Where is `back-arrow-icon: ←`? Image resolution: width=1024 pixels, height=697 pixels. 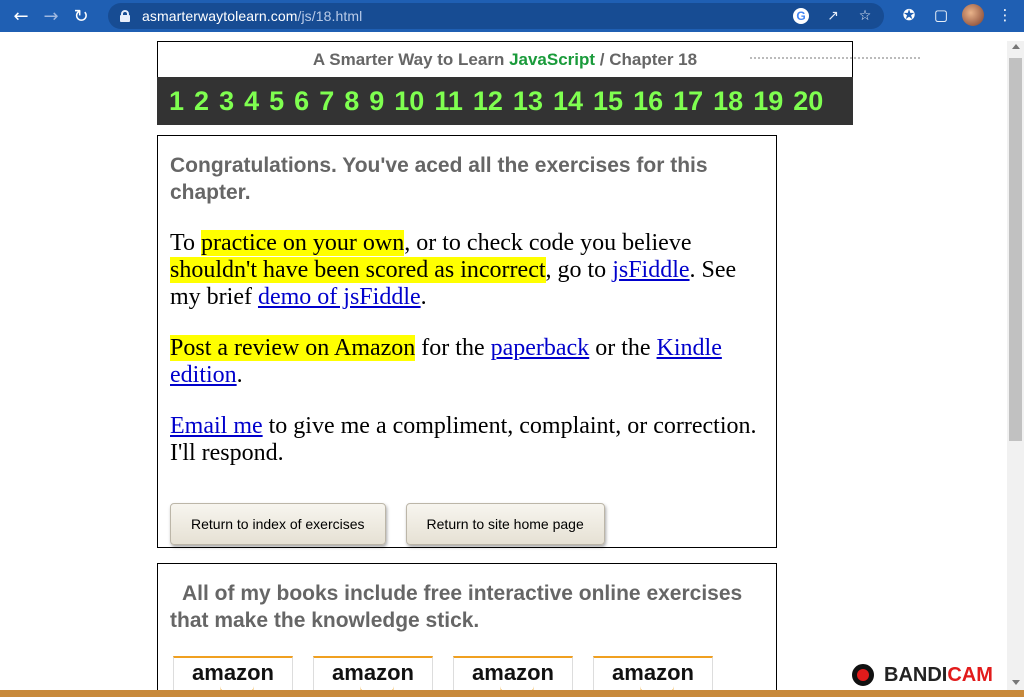 back-arrow-icon: ← is located at coordinates (21, 16).